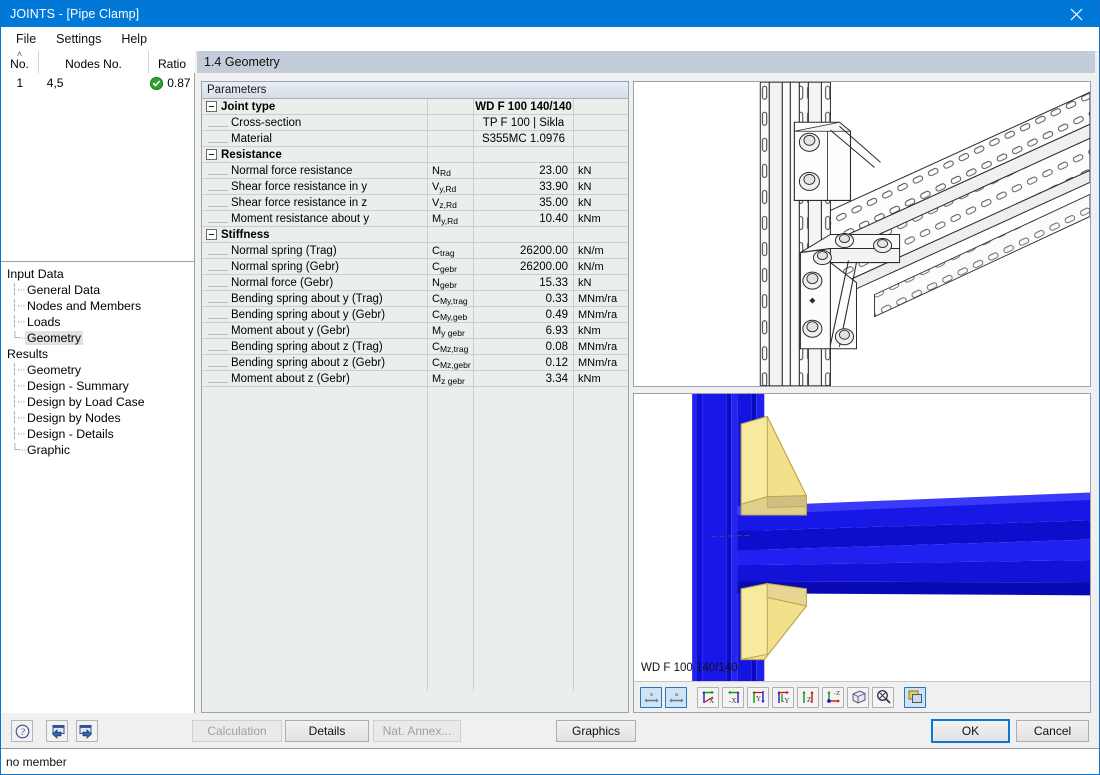  Describe the element at coordinates (102, 386) in the screenshot. I see `sidebar-item-design-summary: ┆··· Design - Summary` at that location.